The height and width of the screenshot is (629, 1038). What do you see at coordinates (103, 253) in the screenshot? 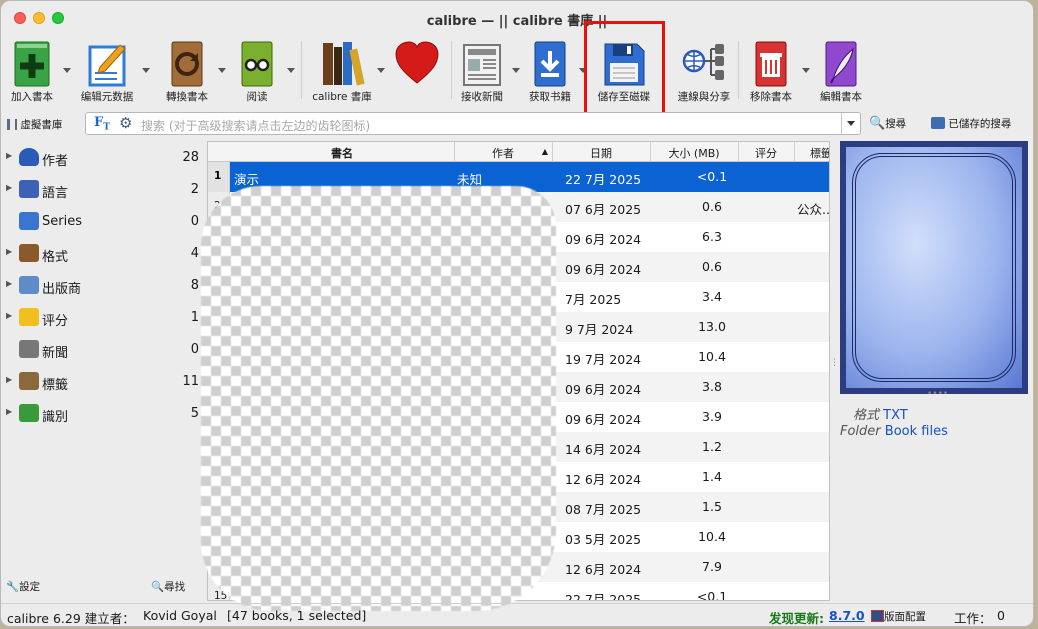
I see `sidebar-item-formats: ▶ 格式 4` at bounding box center [103, 253].